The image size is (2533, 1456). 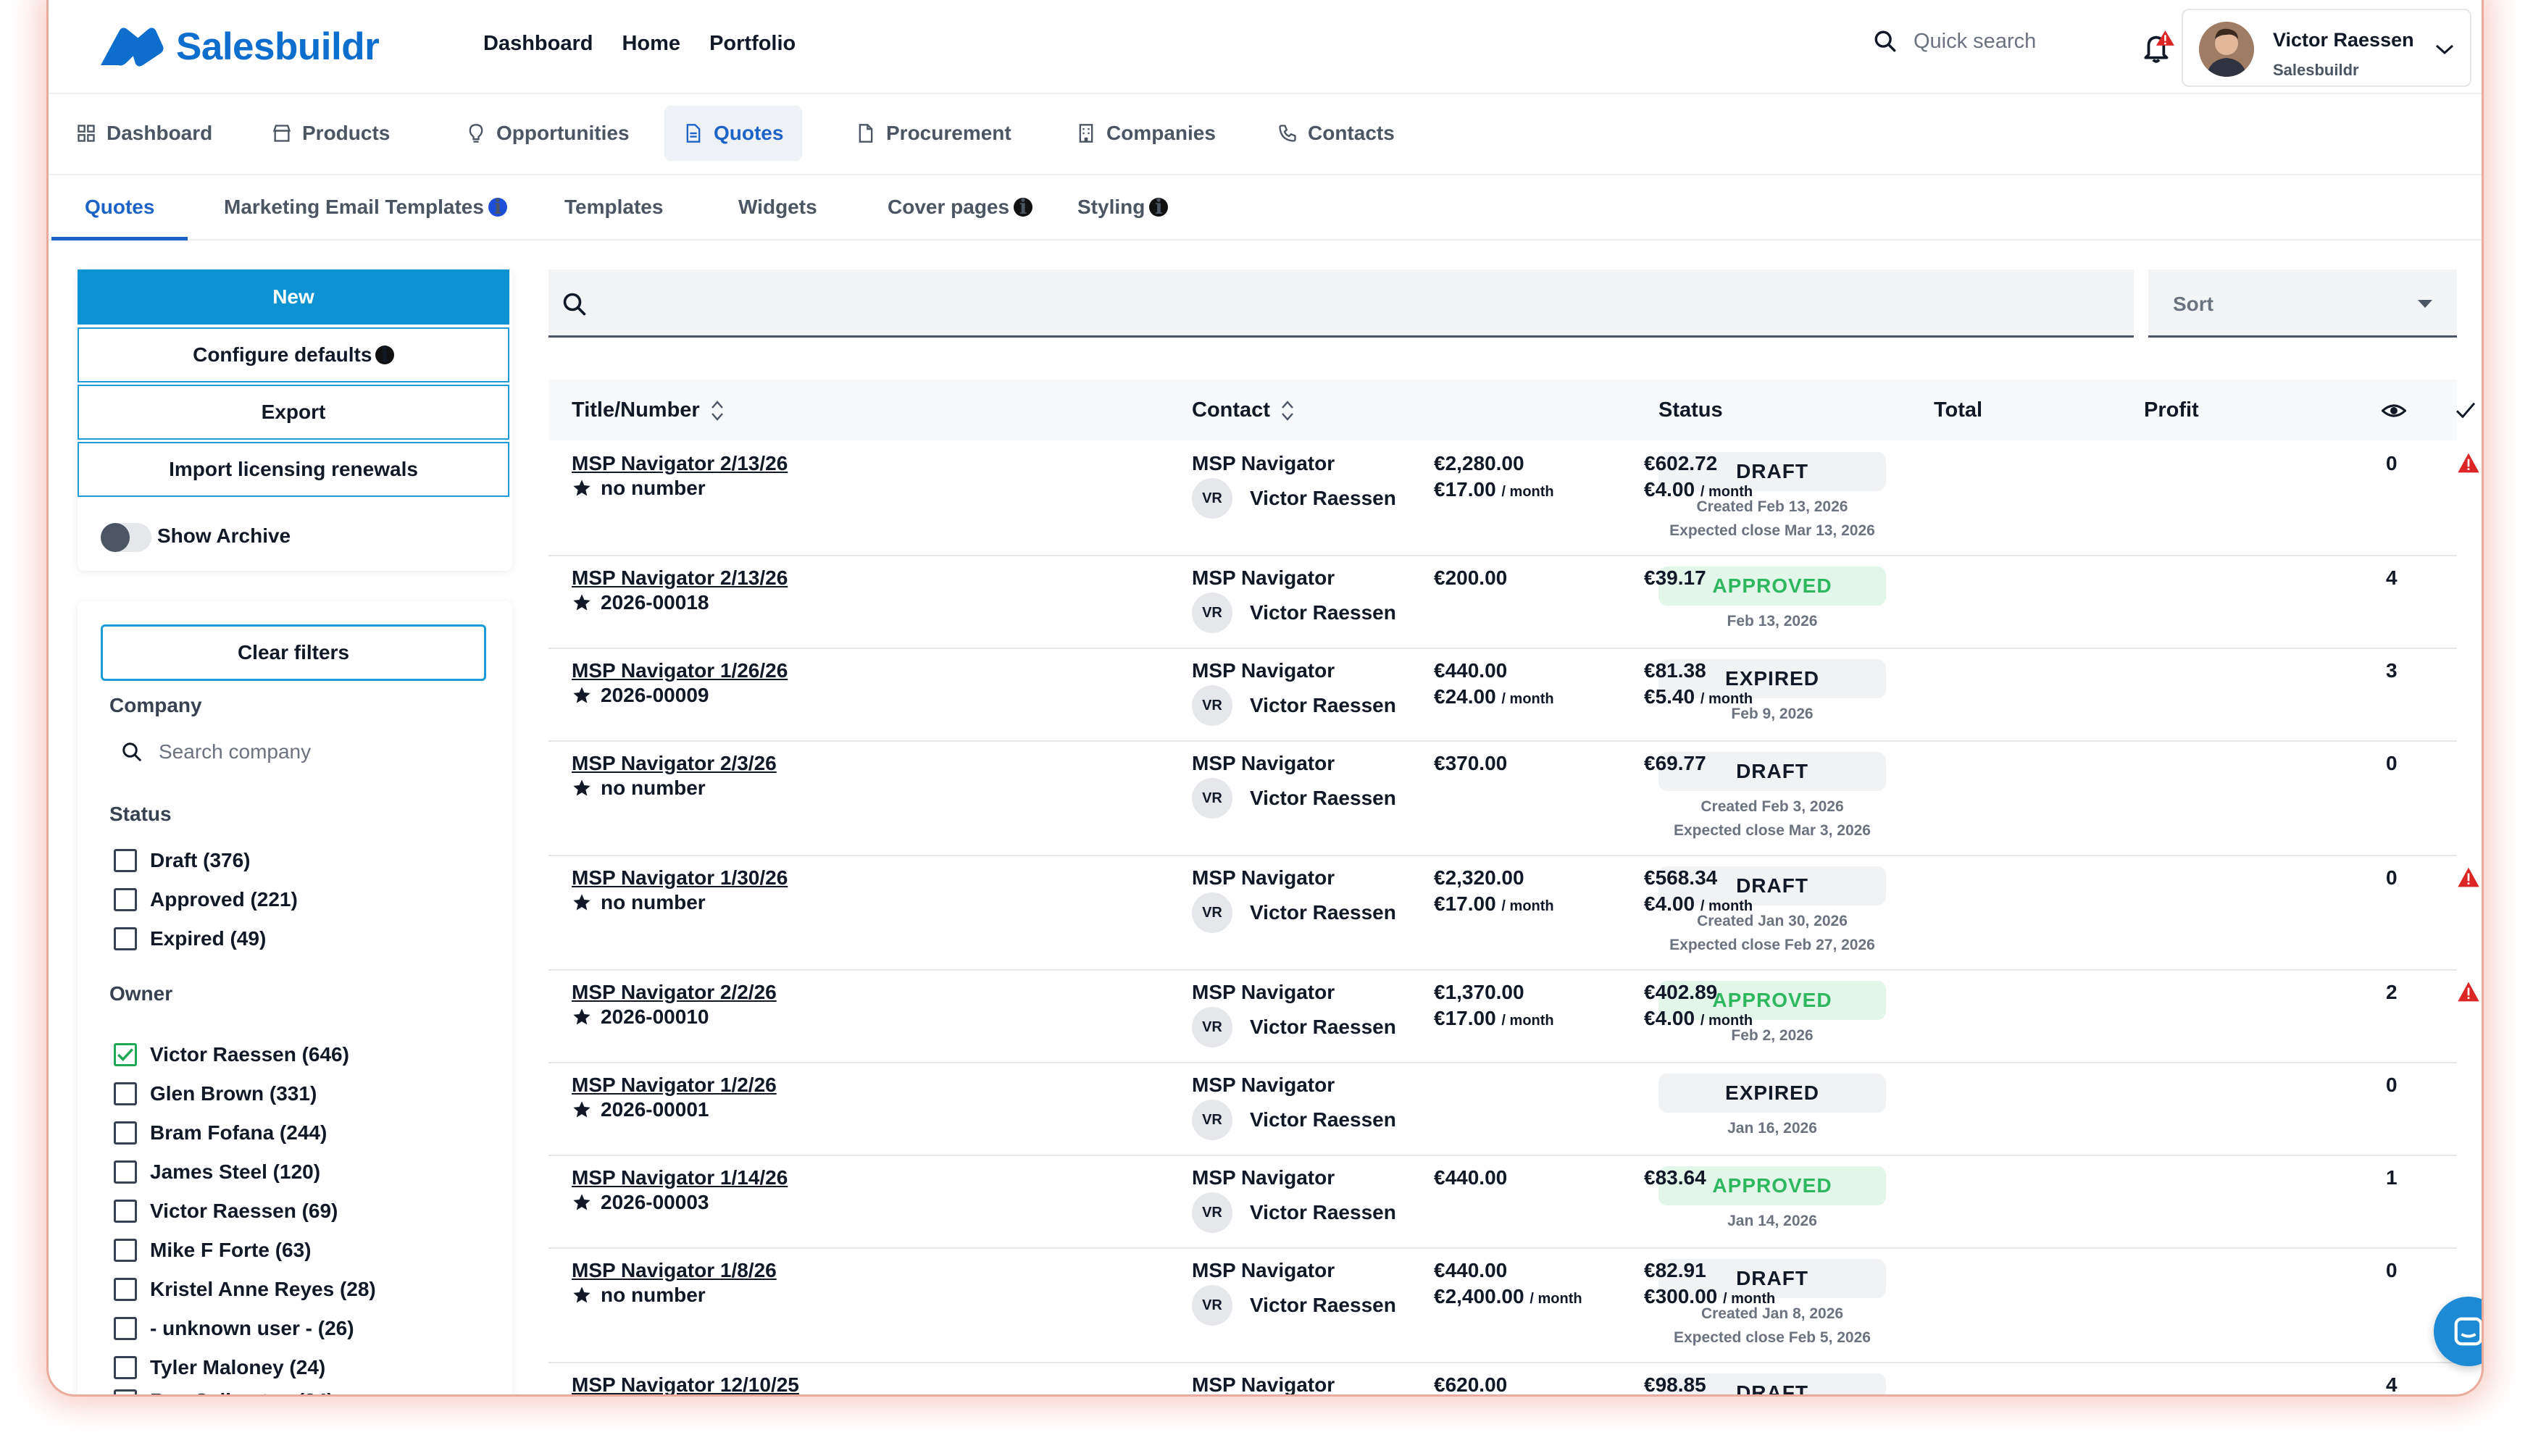 I want to click on user-menu: Victor Raessen Salesbuildr, so click(x=2326, y=48).